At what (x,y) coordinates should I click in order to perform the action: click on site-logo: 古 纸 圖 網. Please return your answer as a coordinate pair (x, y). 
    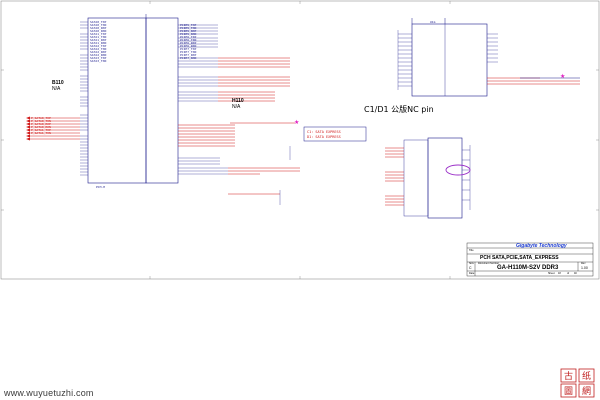
    Looking at the image, I should click on (577, 383).